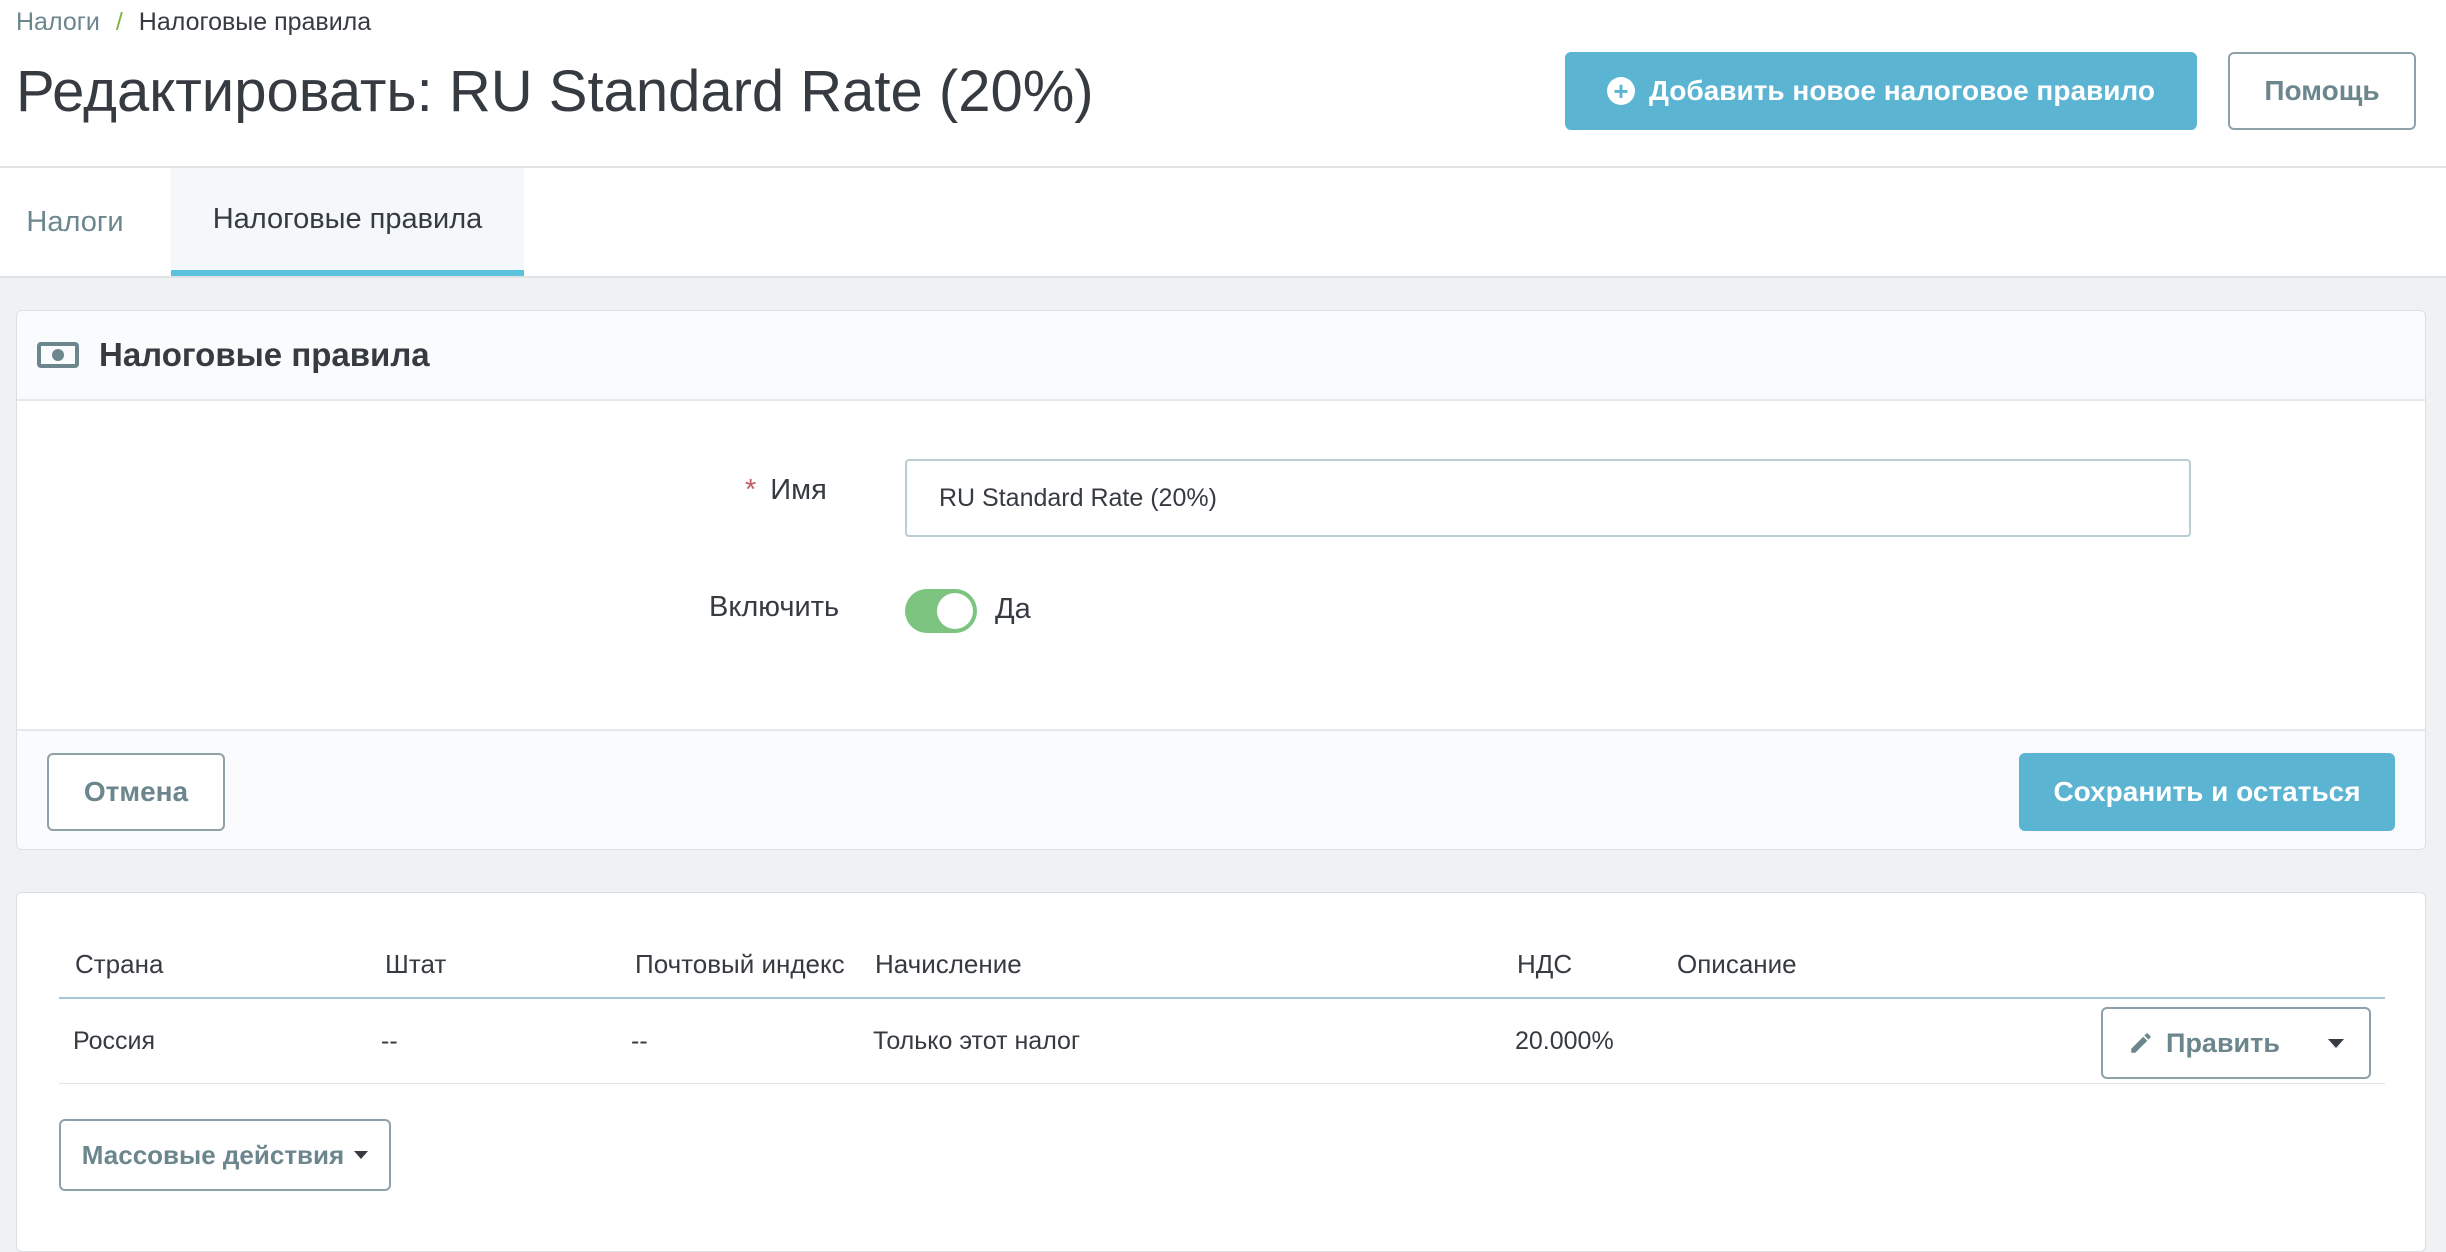 The image size is (2446, 1252). I want to click on cell-state: --, so click(389, 1041).